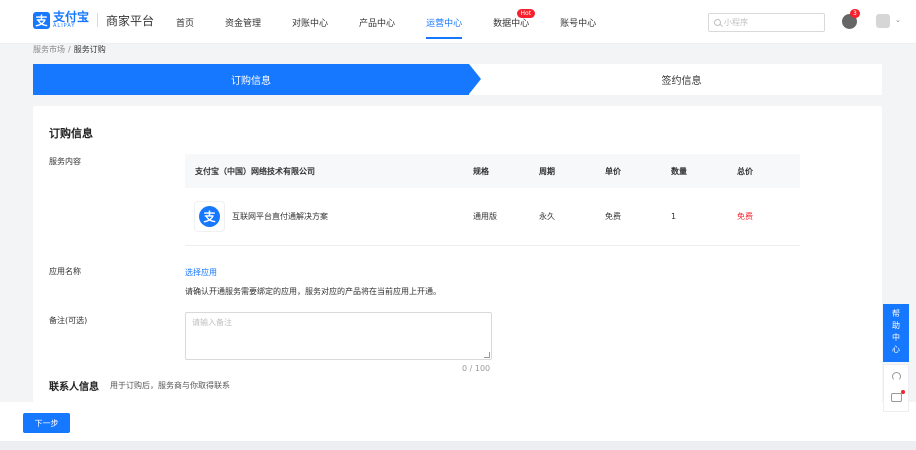  I want to click on hot-badge: Hot, so click(526, 13).